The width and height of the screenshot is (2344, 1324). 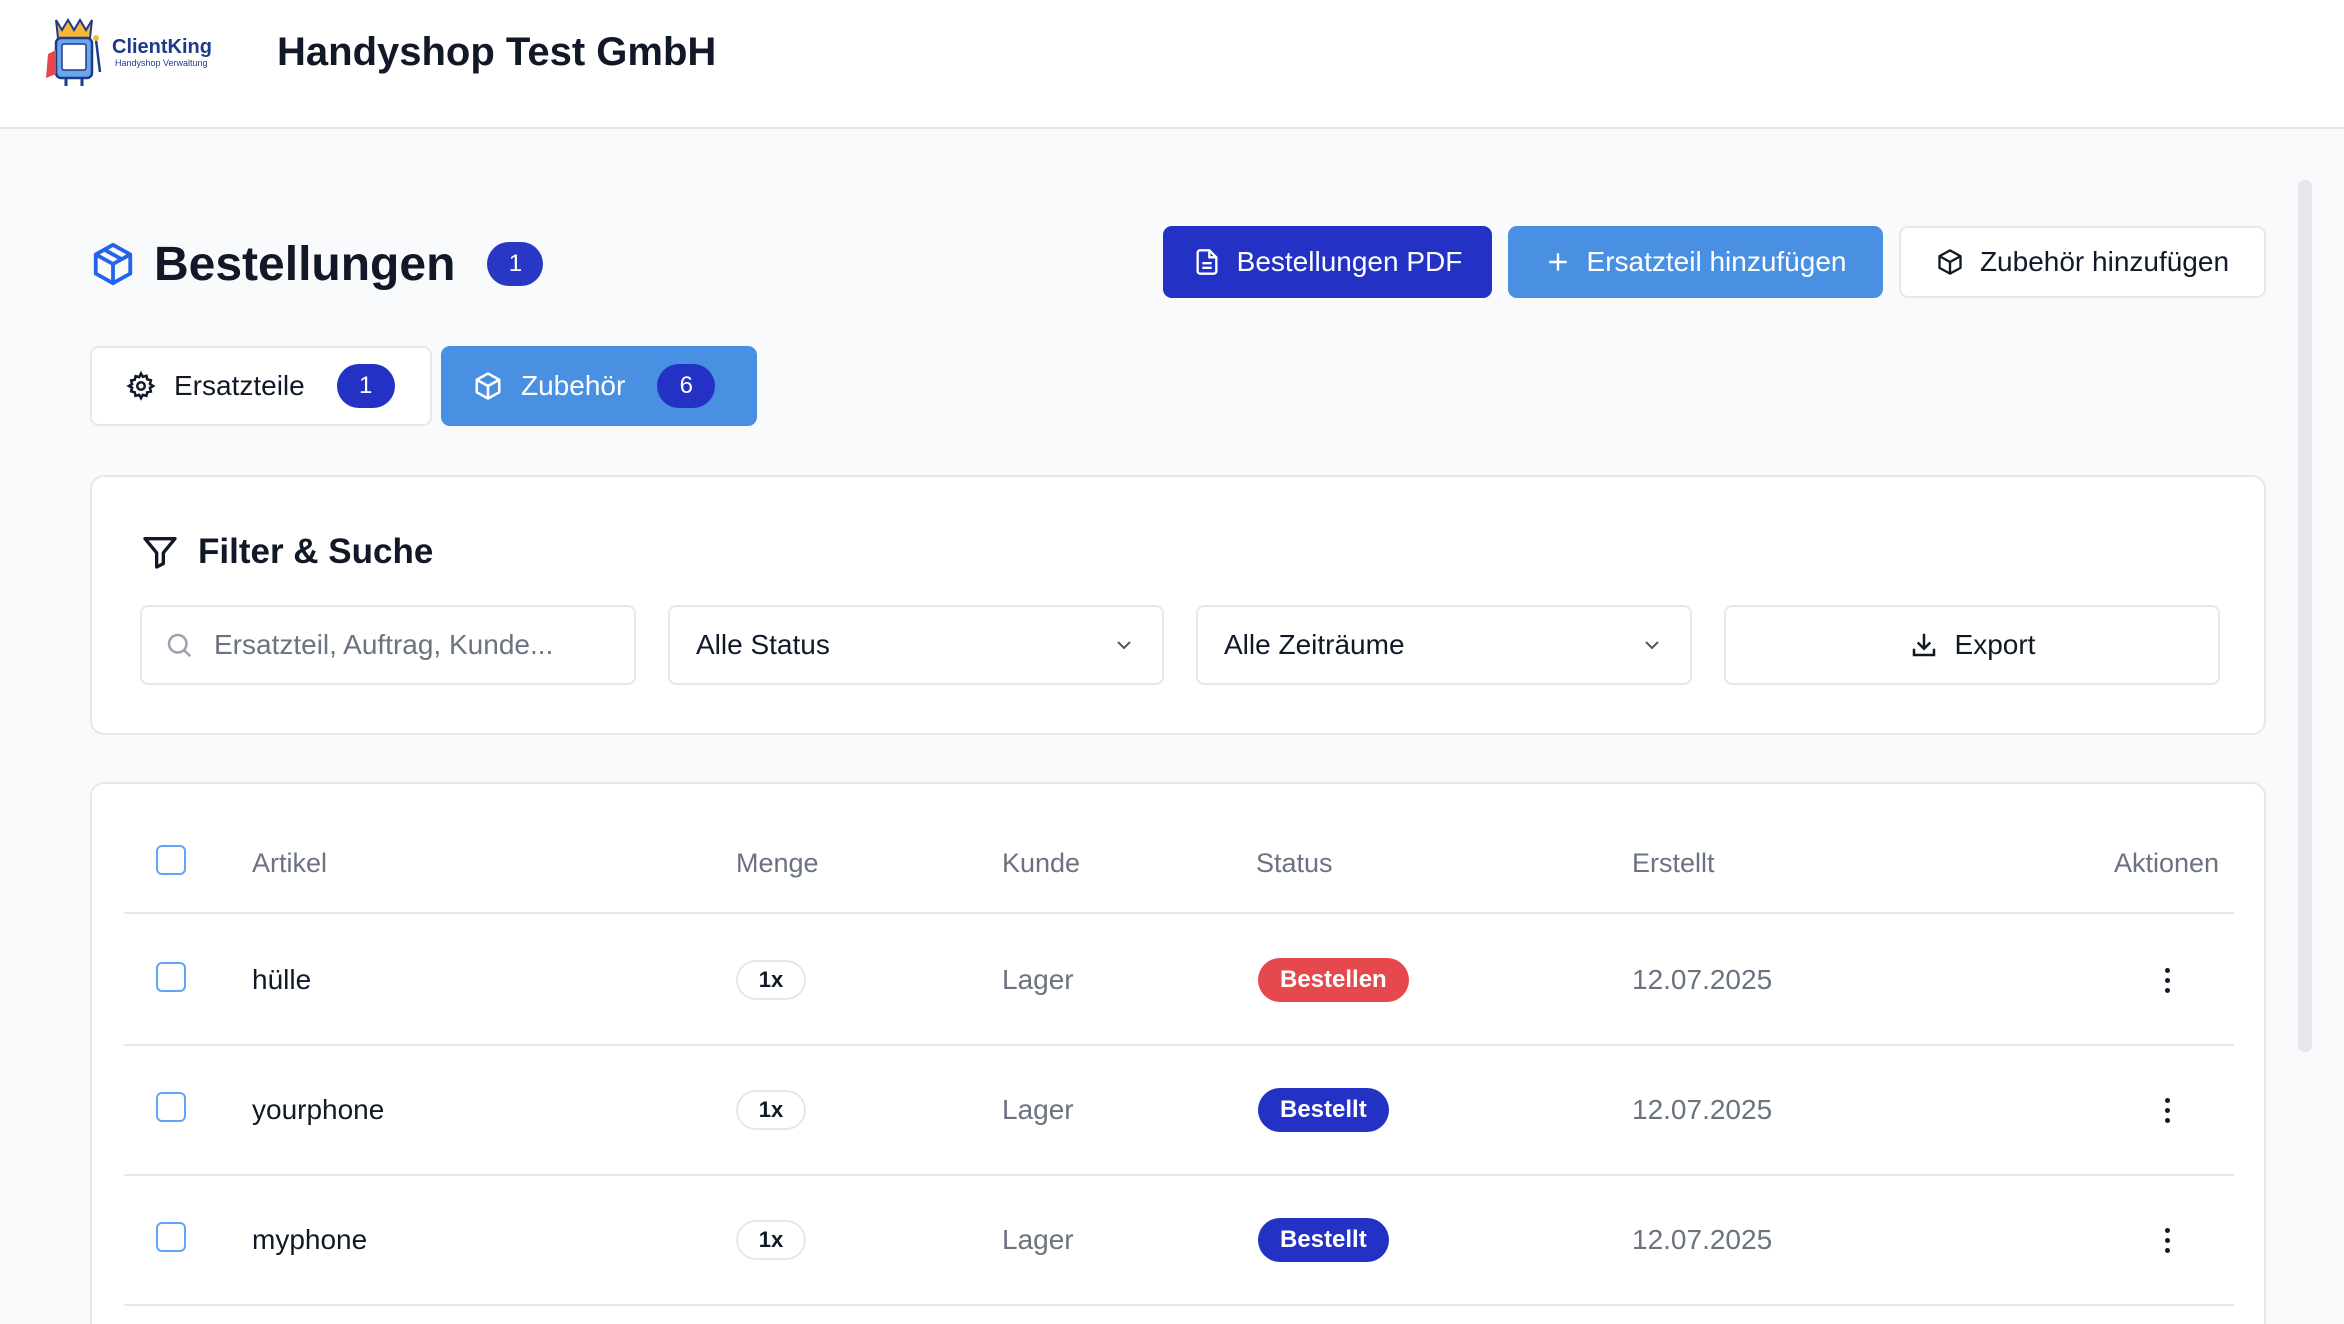 I want to click on header-actions: Aktionen, so click(x=2167, y=863).